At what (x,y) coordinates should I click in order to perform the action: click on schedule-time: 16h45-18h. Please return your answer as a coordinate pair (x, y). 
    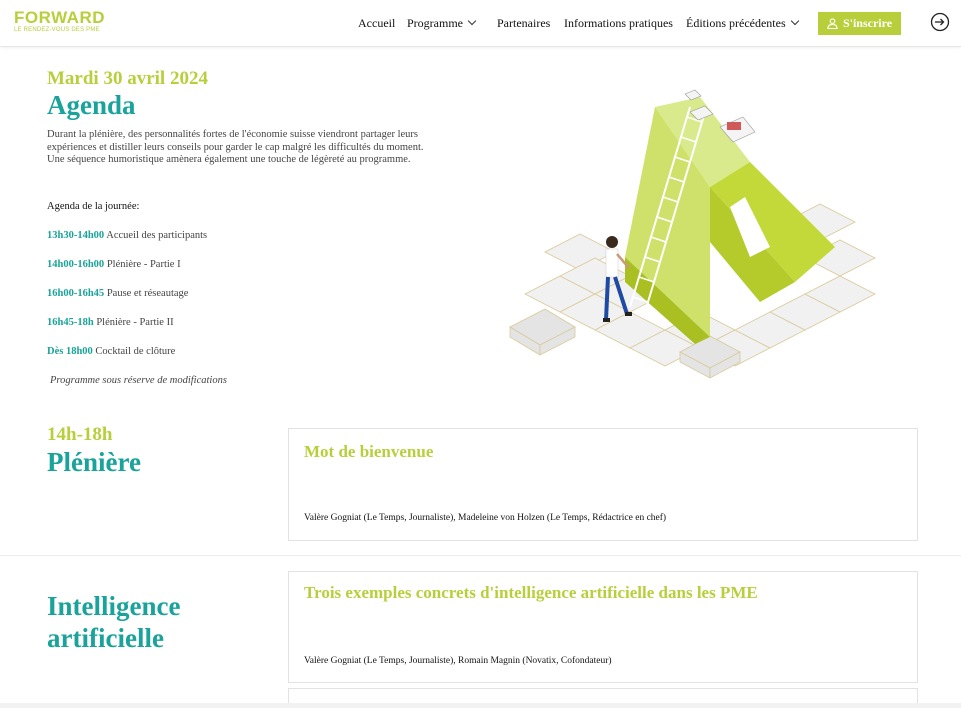
    Looking at the image, I should click on (70, 322).